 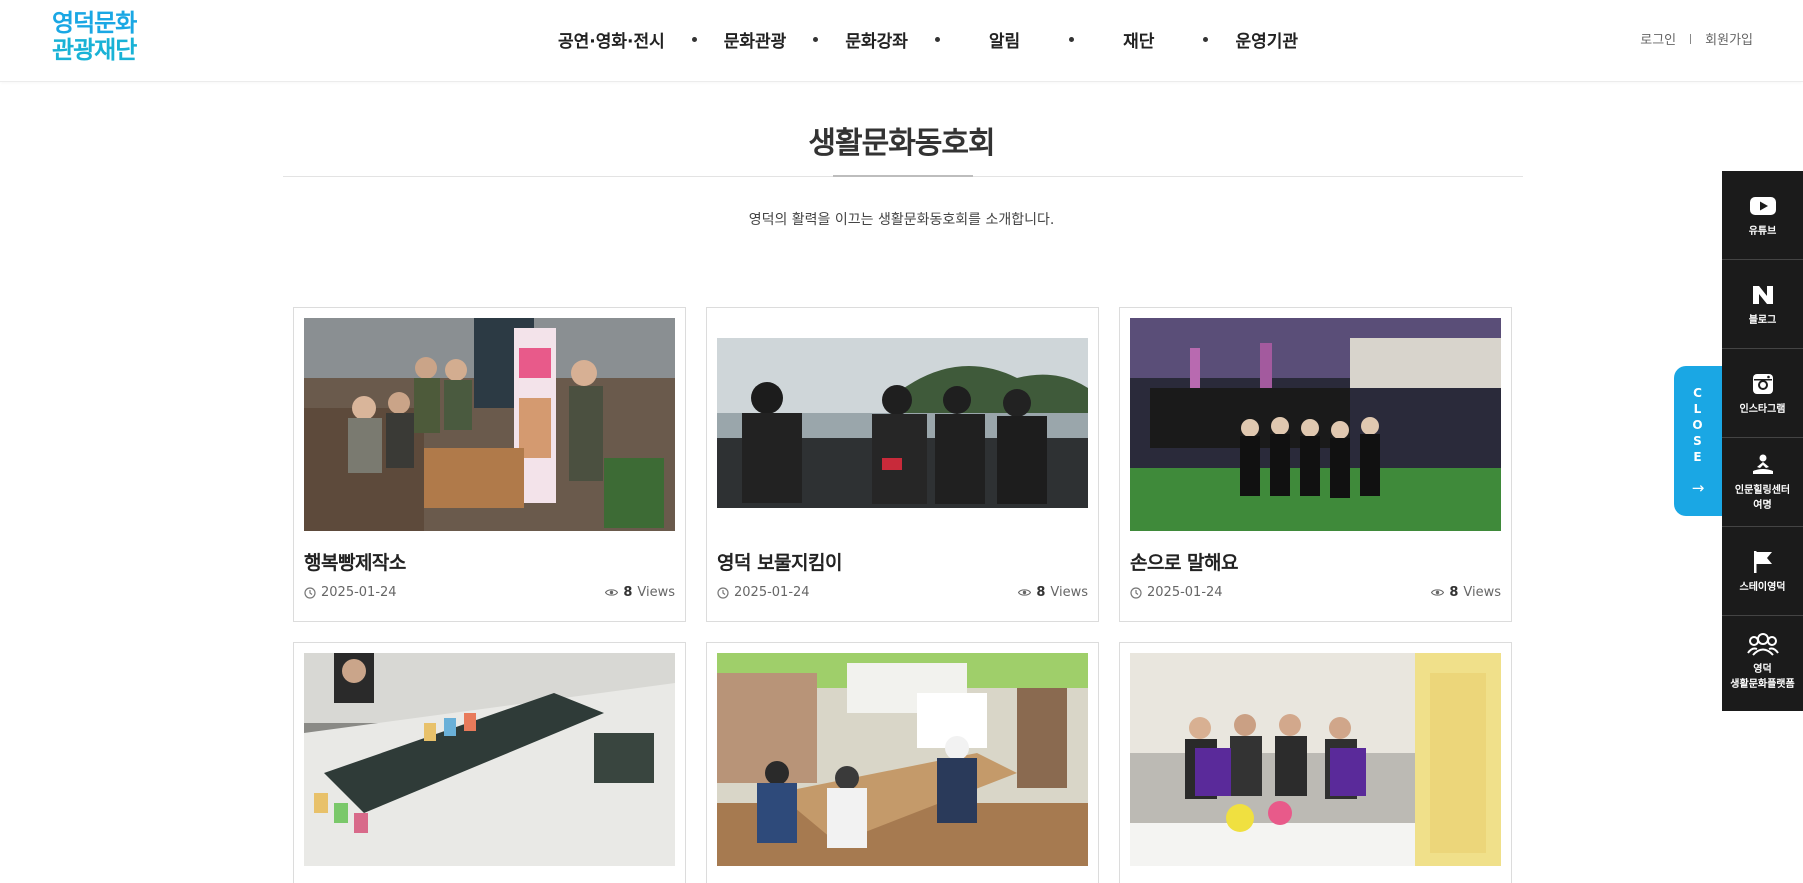 I want to click on quick-menu-label: 영덕 생활문화플랫폼, so click(x=1762, y=676).